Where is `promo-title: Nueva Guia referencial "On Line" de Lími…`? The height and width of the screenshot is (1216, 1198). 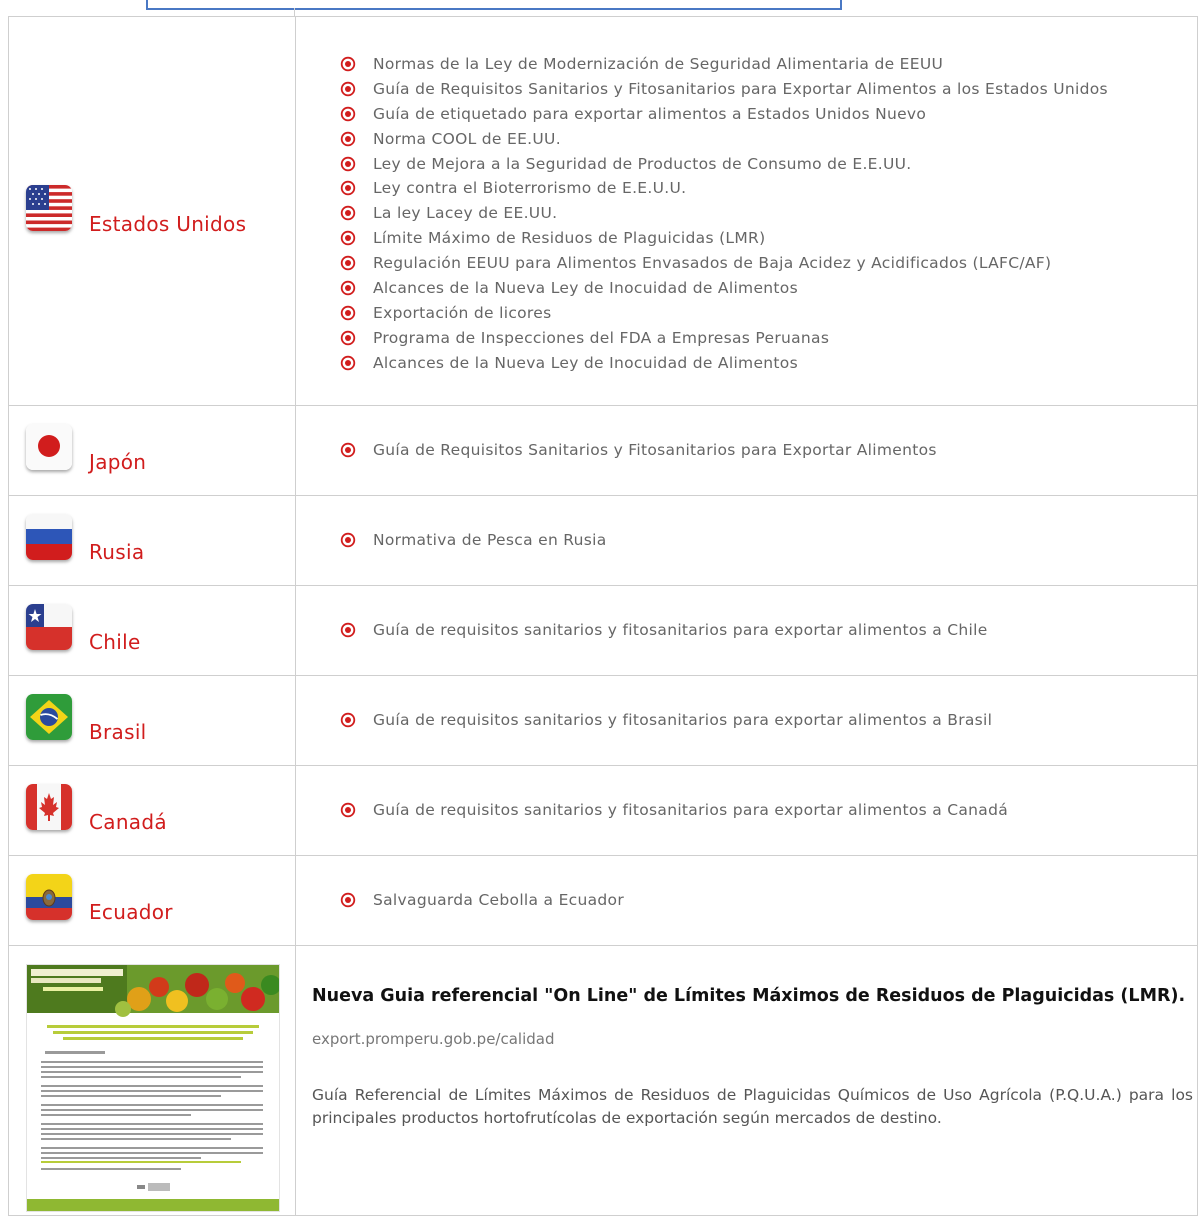 promo-title: Nueva Guia referencial "On Line" de Lími… is located at coordinates (752, 996).